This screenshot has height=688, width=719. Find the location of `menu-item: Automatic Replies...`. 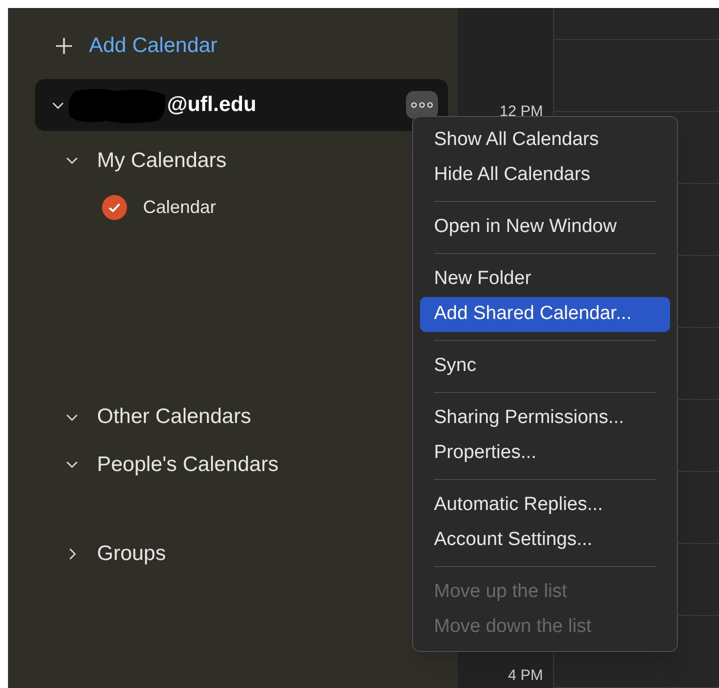

menu-item: Automatic Replies... is located at coordinates (545, 505).